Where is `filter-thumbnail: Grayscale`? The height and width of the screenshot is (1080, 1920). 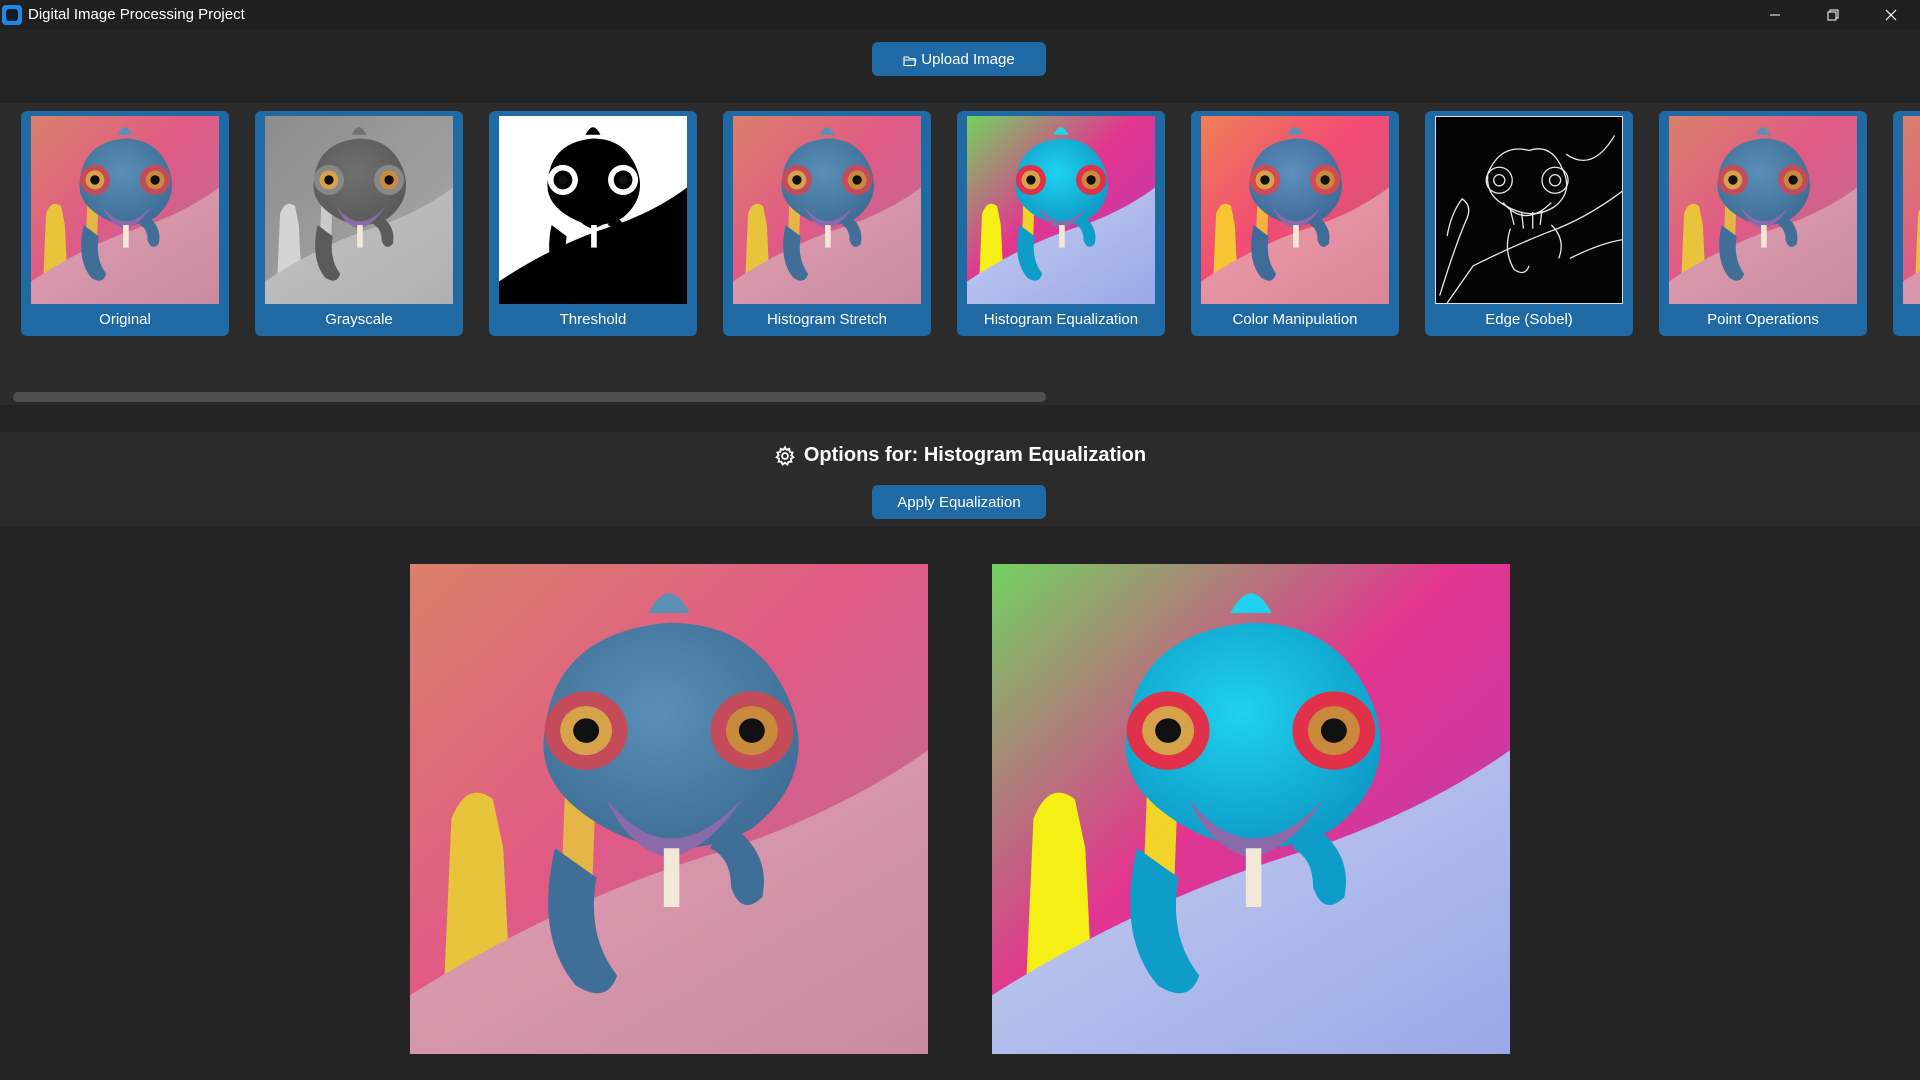
filter-thumbnail: Grayscale is located at coordinates (359, 223).